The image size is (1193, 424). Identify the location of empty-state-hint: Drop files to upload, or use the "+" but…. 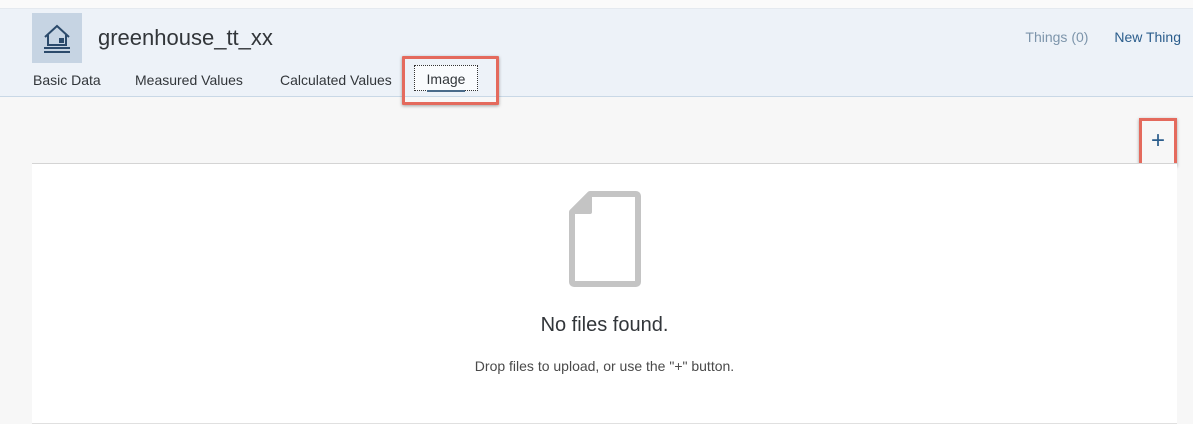
(604, 366).